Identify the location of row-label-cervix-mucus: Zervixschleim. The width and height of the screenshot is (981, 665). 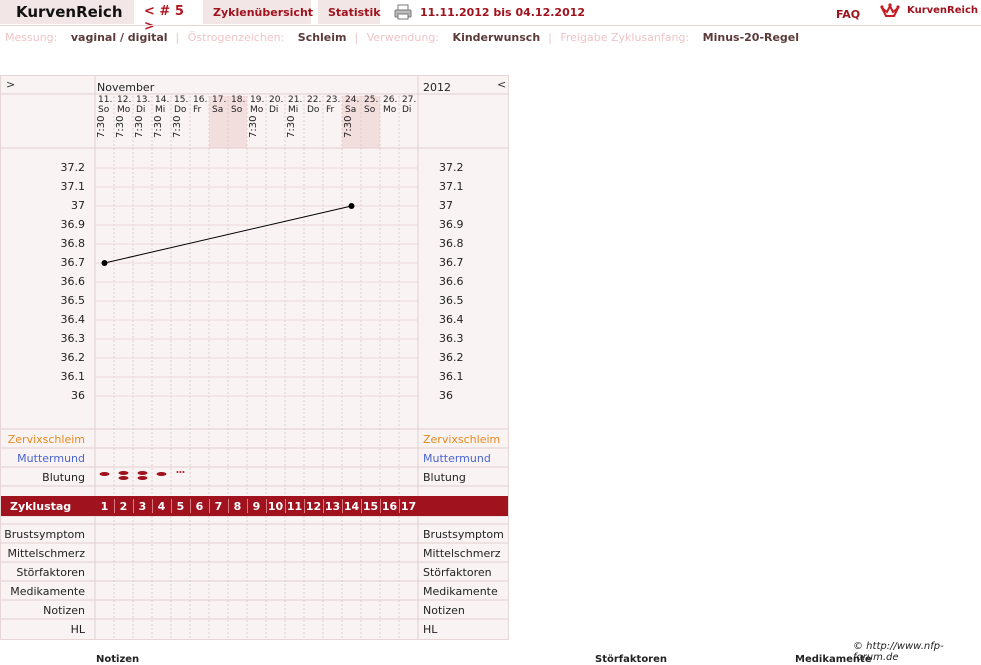
(46, 439).